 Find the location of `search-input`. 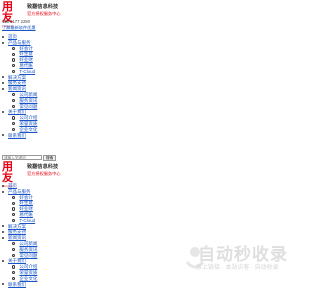

search-input is located at coordinates (22, 157).